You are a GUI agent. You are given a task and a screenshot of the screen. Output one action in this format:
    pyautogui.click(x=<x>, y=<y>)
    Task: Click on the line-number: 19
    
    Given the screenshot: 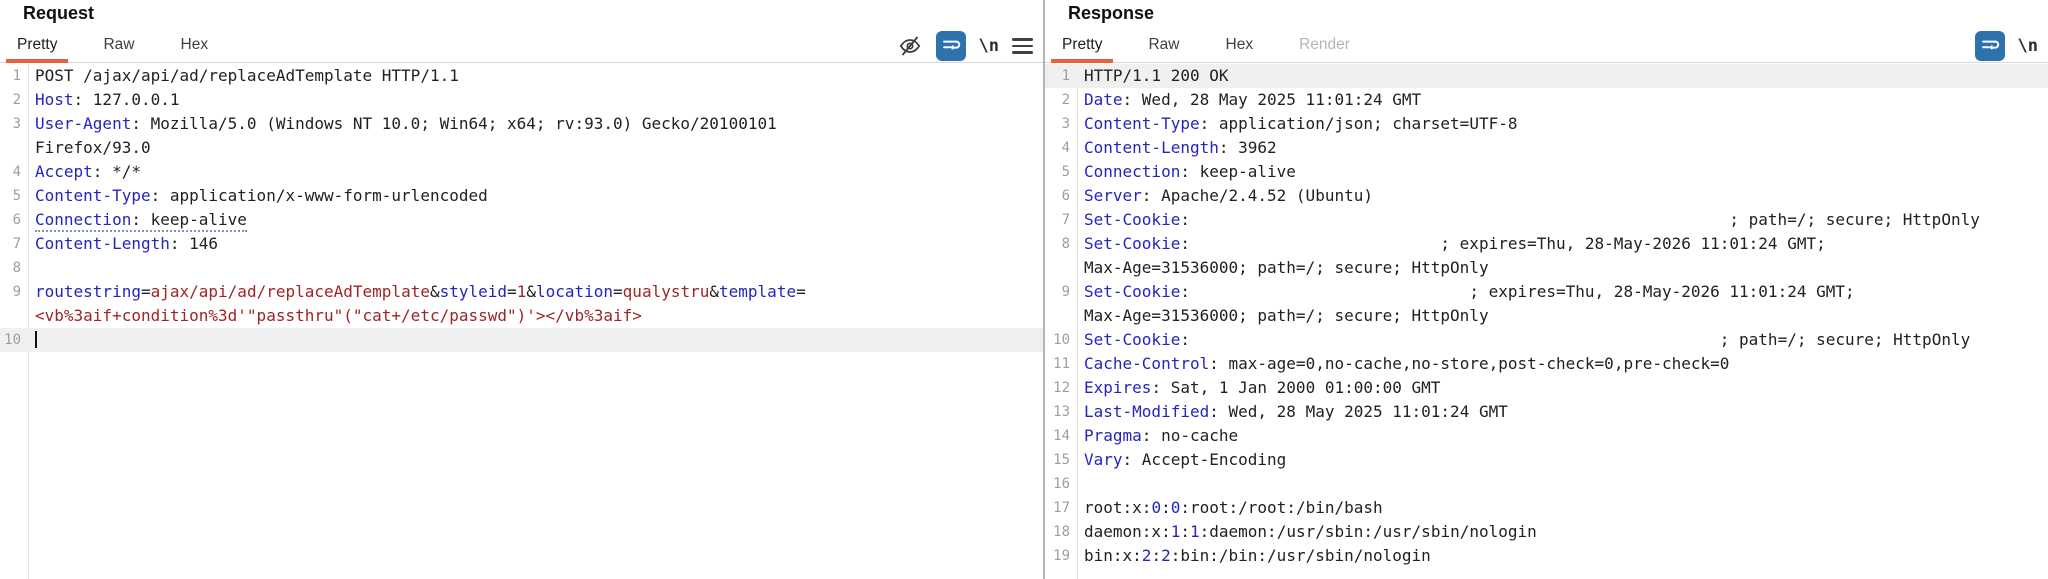 What is the action you would take?
    pyautogui.click(x=1061, y=556)
    